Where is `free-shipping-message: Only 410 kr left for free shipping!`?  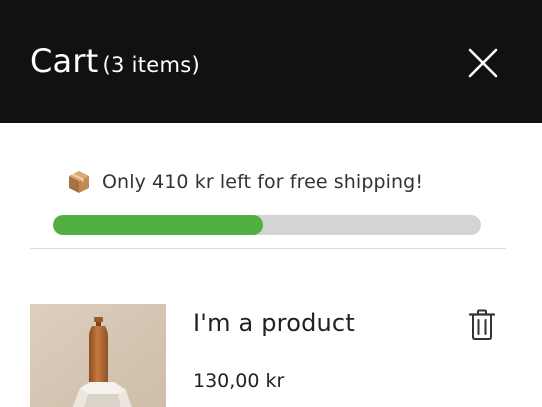
free-shipping-message: Only 410 kr left for free shipping! is located at coordinates (244, 182).